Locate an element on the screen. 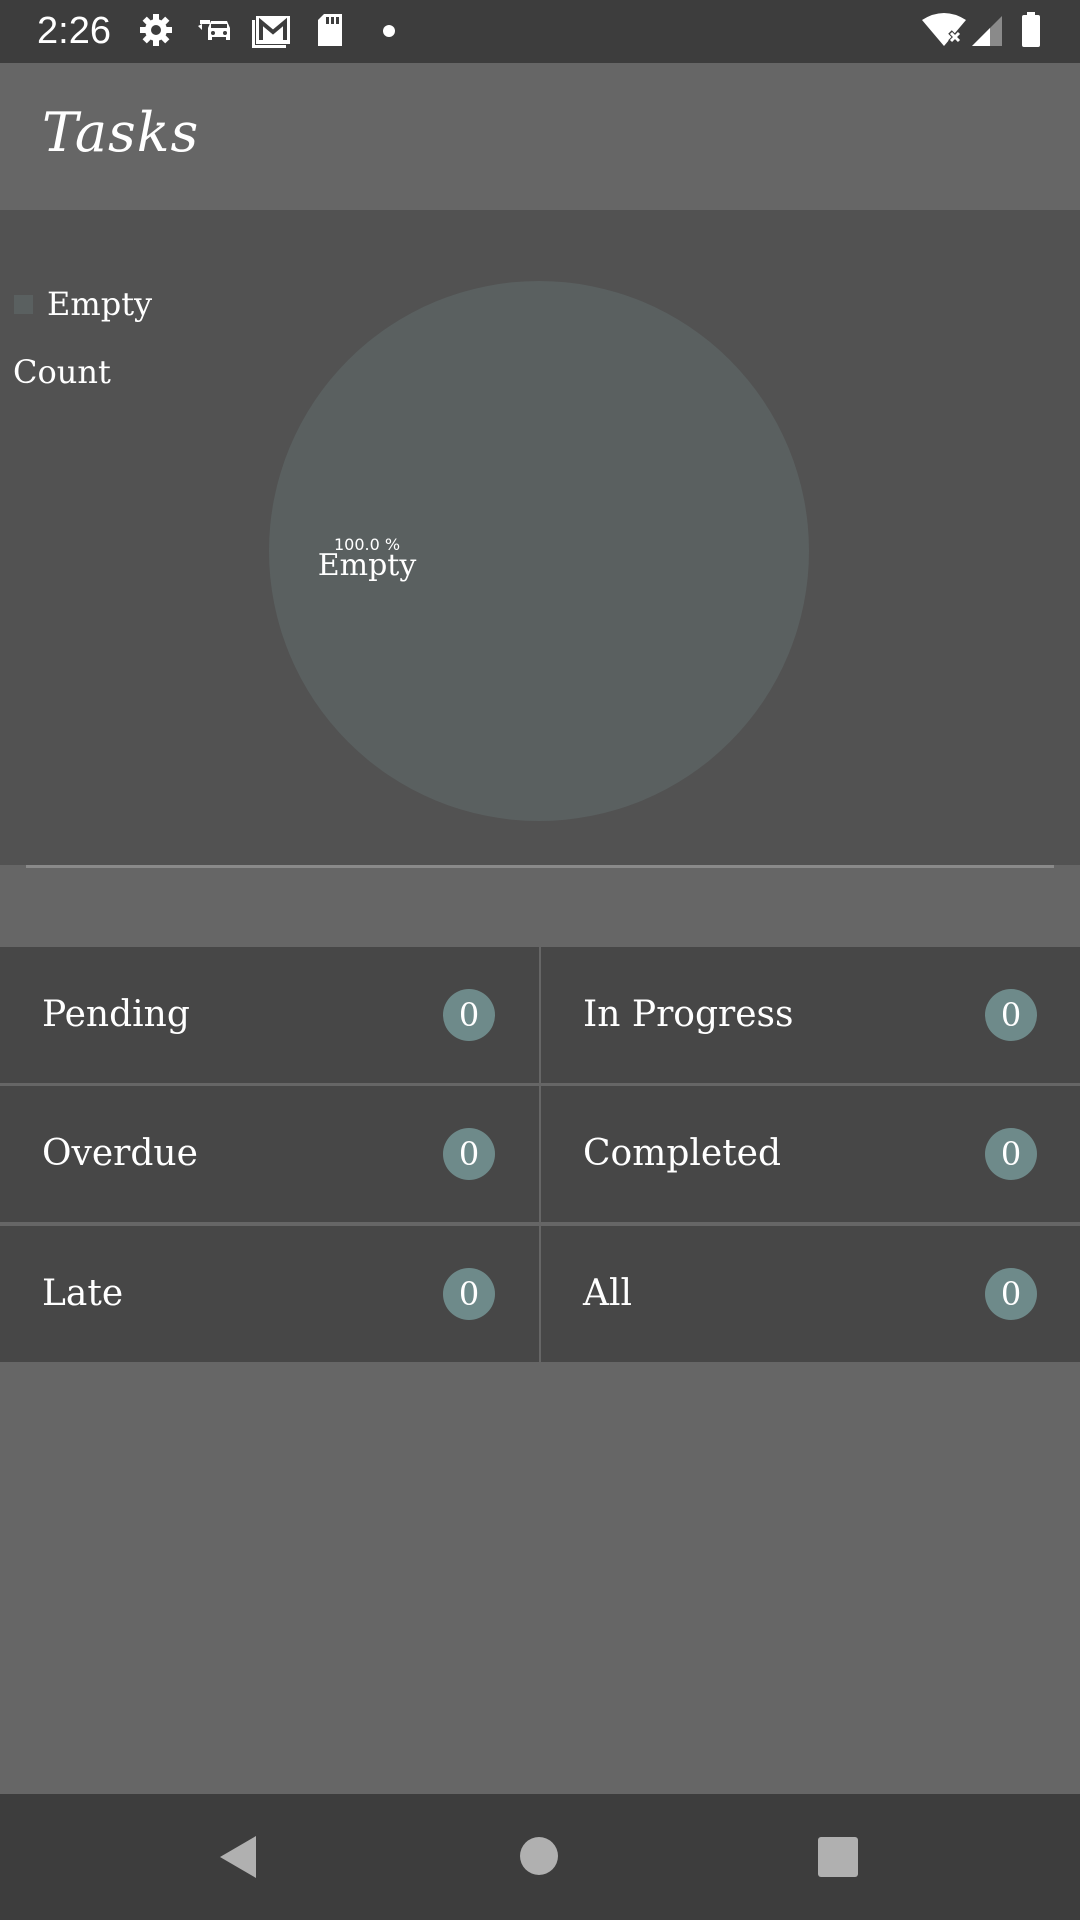 This screenshot has width=1080, height=1920. nav-bar is located at coordinates (540, 1857).